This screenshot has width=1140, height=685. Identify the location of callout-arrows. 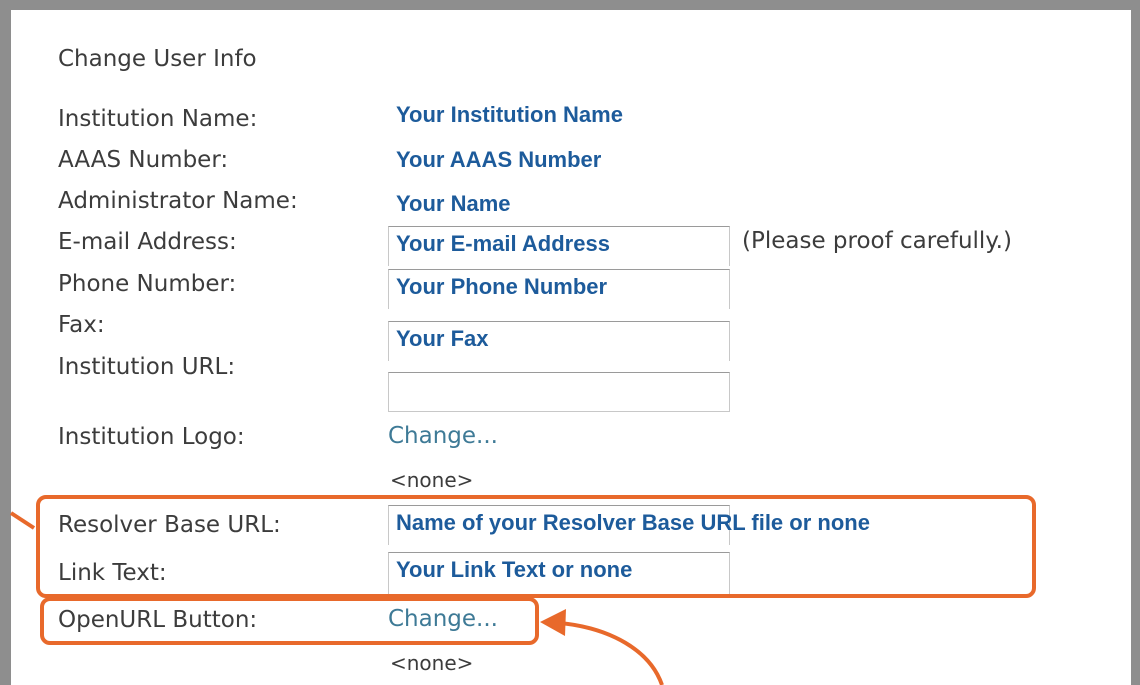
(336, 598).